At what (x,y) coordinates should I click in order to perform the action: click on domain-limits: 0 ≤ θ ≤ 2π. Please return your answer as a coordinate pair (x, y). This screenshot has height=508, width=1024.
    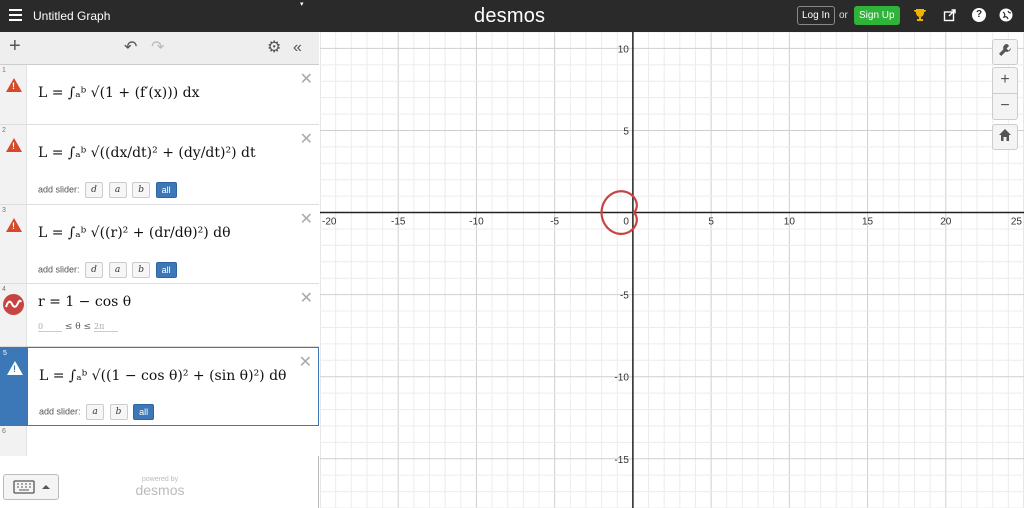
    Looking at the image, I should click on (78, 327).